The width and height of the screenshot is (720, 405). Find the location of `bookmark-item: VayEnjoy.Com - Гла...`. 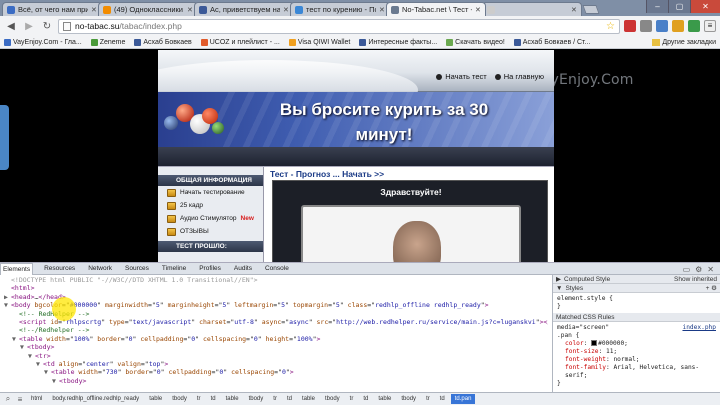

bookmark-item: VayEnjoy.Com - Гла... is located at coordinates (43, 42).